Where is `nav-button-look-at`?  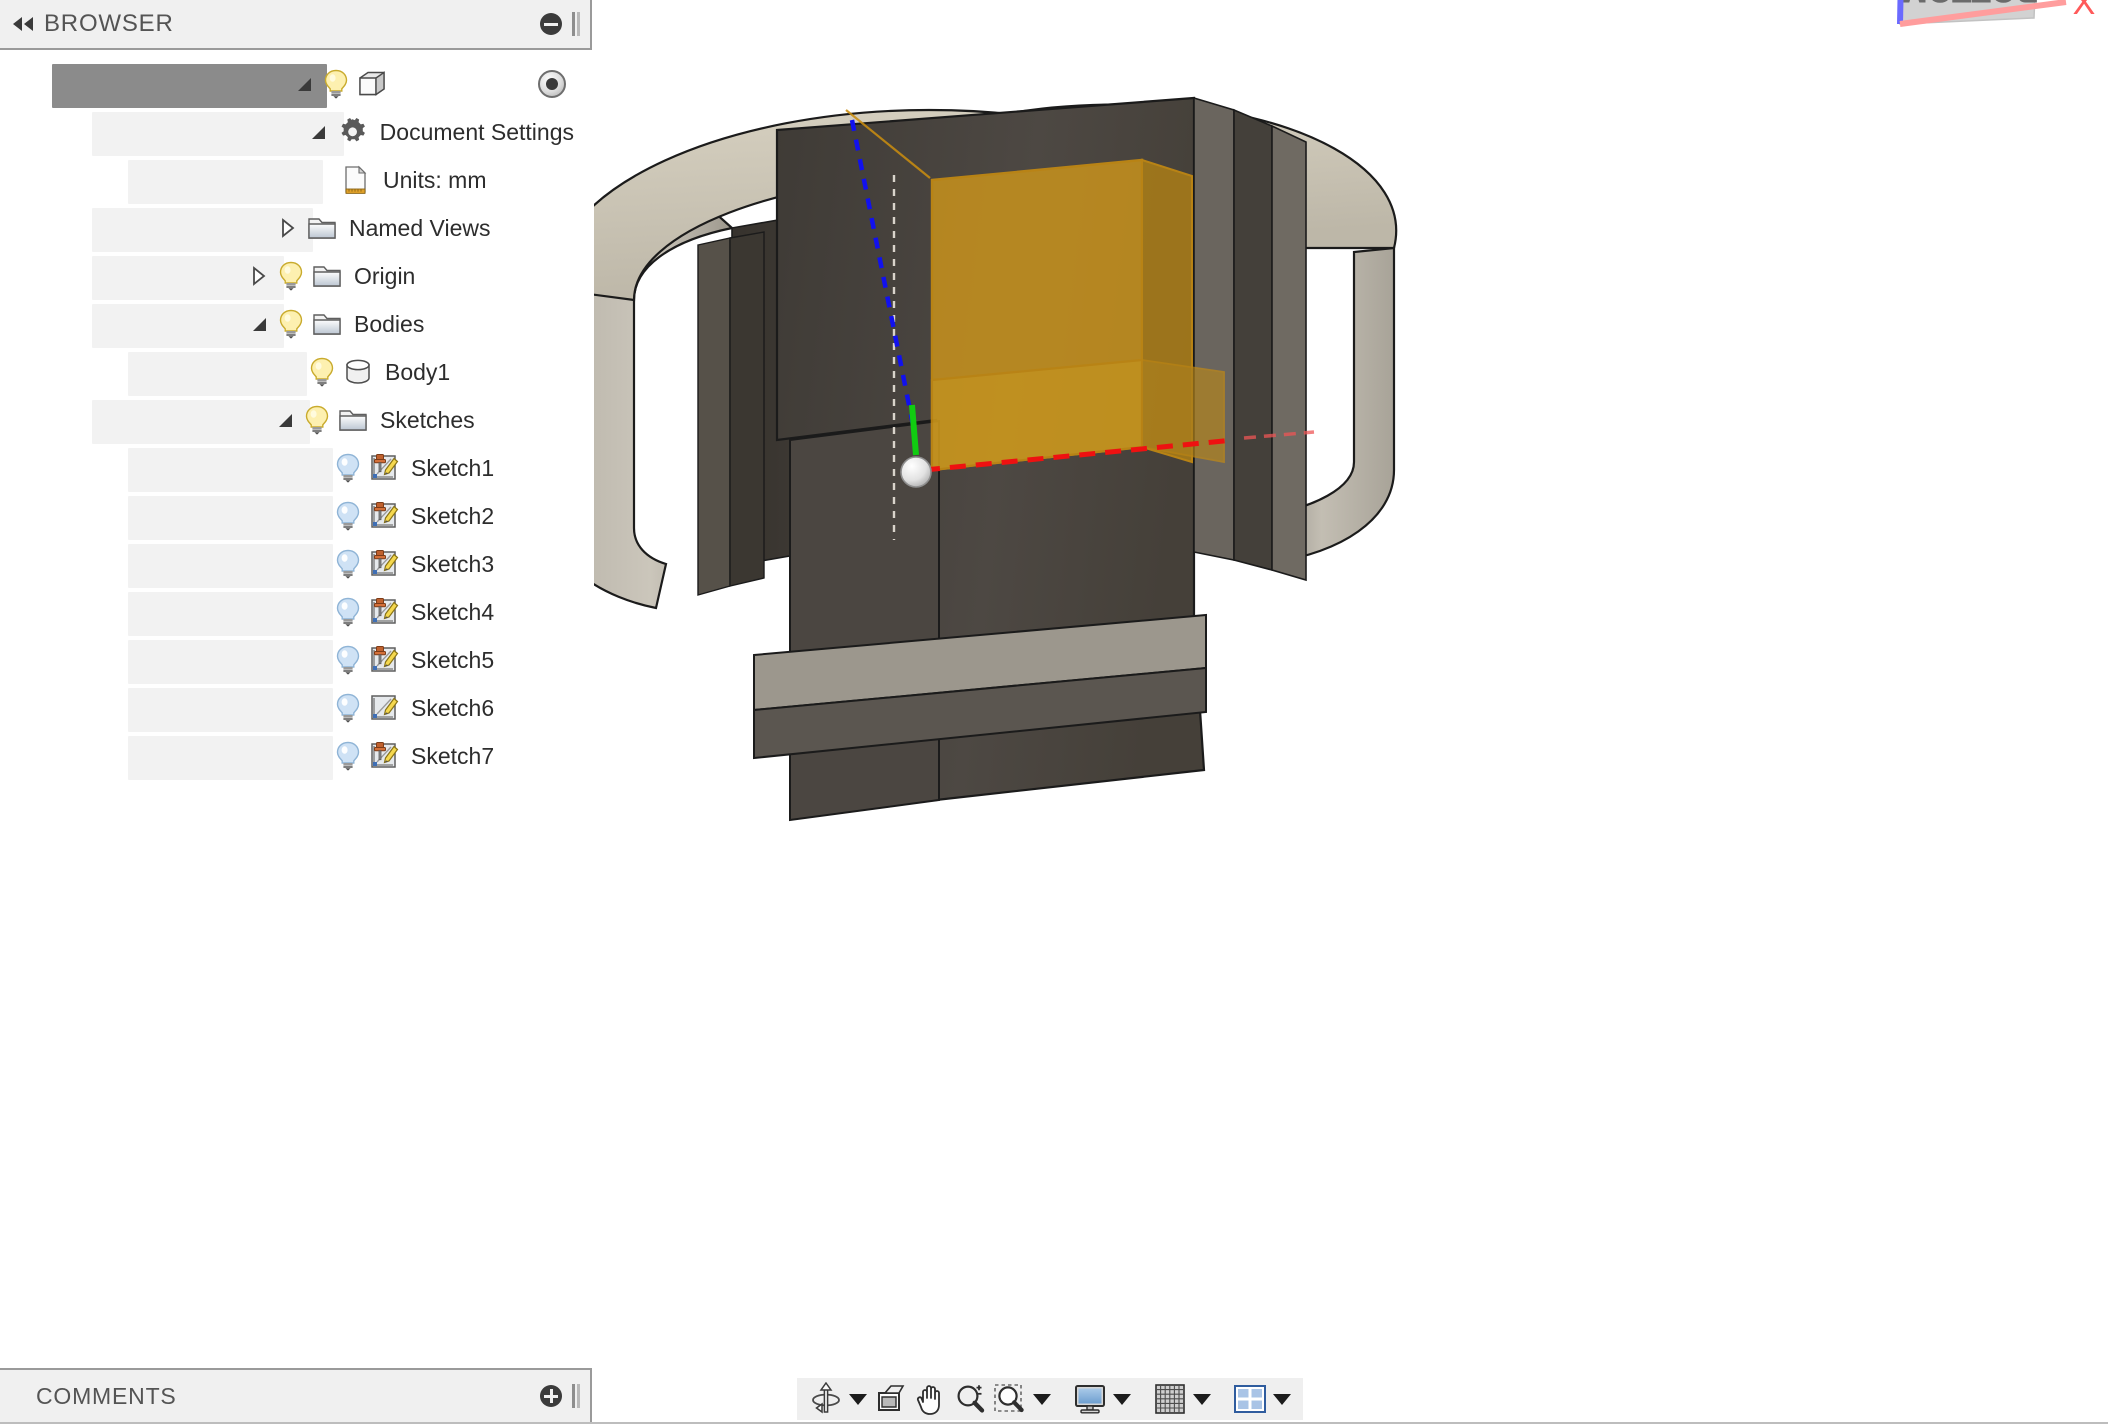 nav-button-look-at is located at coordinates (890, 1399).